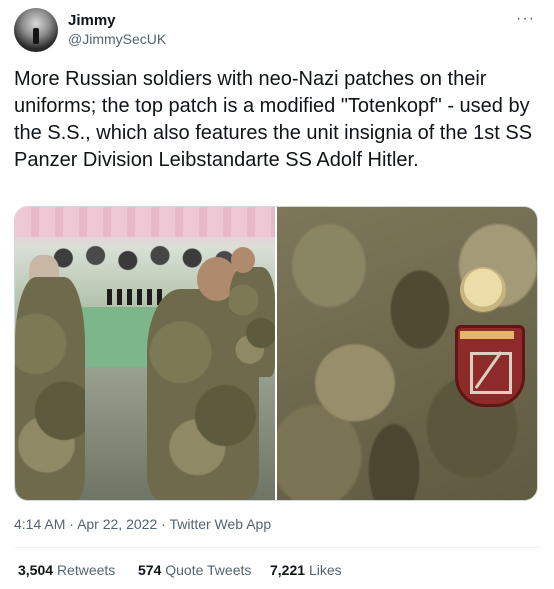 The height and width of the screenshot is (589, 554). I want to click on likes-count: 7,221, so click(288, 570).